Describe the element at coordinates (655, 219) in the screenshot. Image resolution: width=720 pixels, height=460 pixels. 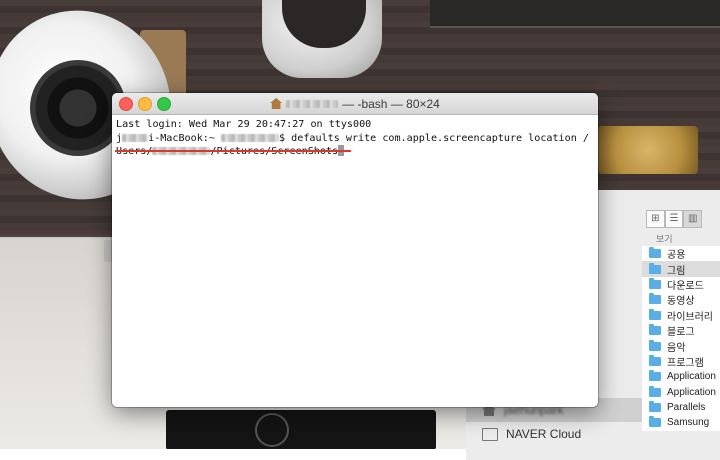
I see `icon-view-icon: ⊞` at that location.